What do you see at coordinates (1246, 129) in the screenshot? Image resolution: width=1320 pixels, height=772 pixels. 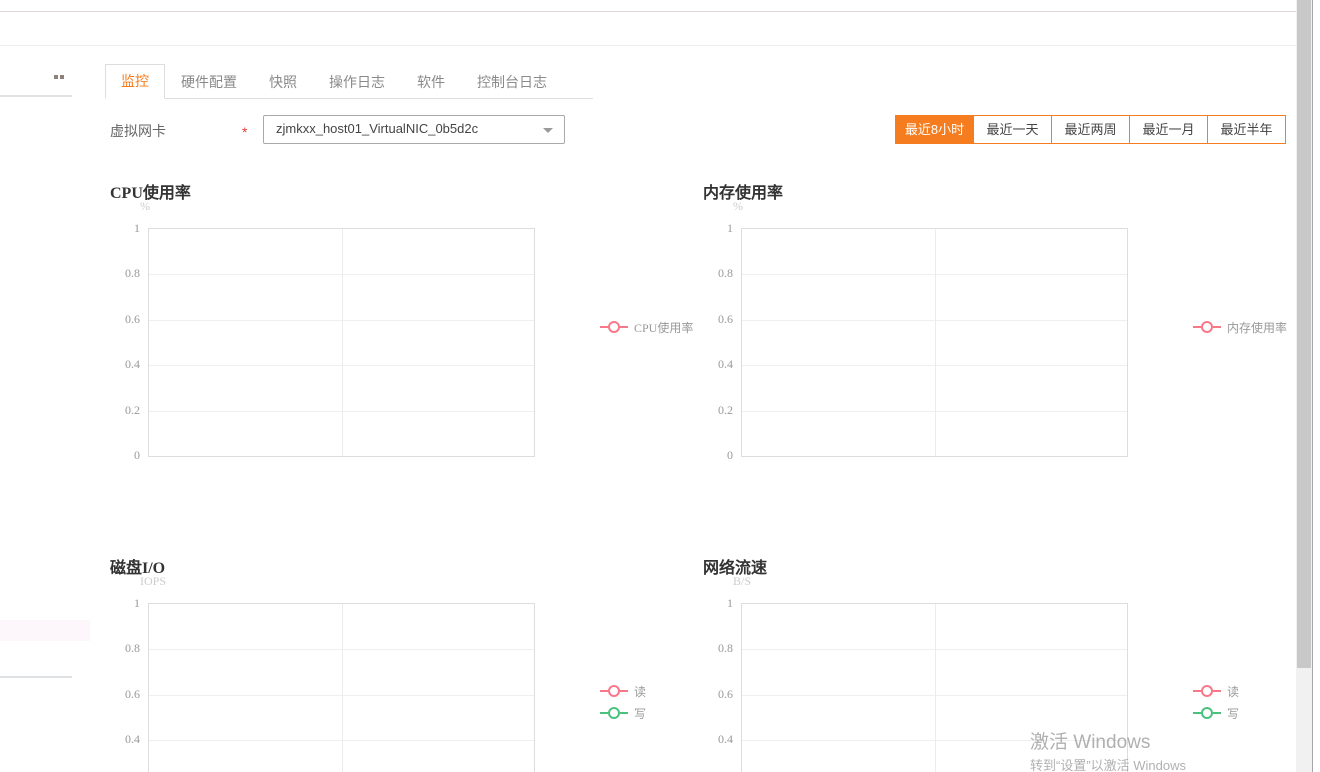 I see `time-range-6m-button: 最近半年` at bounding box center [1246, 129].